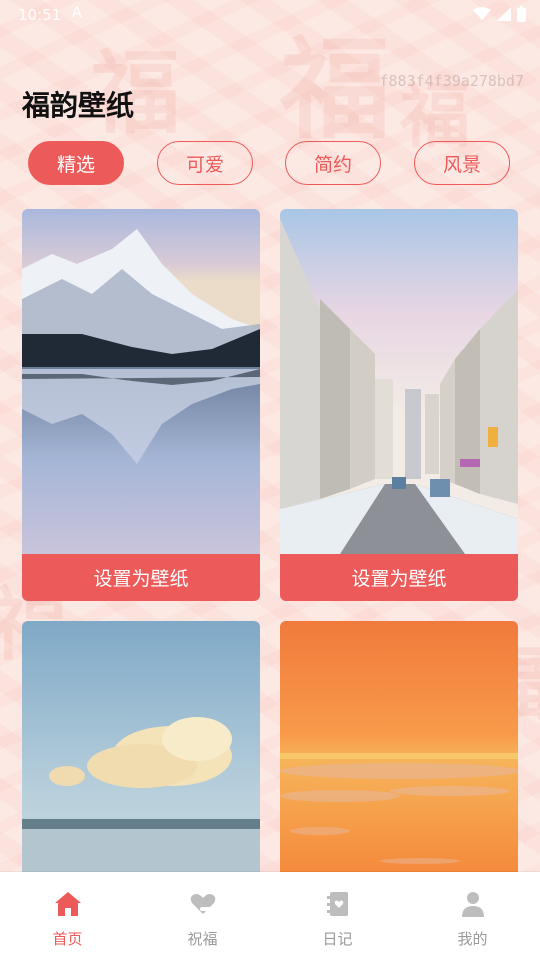  Describe the element at coordinates (205, 163) in the screenshot. I see `tab-cute: 可爱` at that location.